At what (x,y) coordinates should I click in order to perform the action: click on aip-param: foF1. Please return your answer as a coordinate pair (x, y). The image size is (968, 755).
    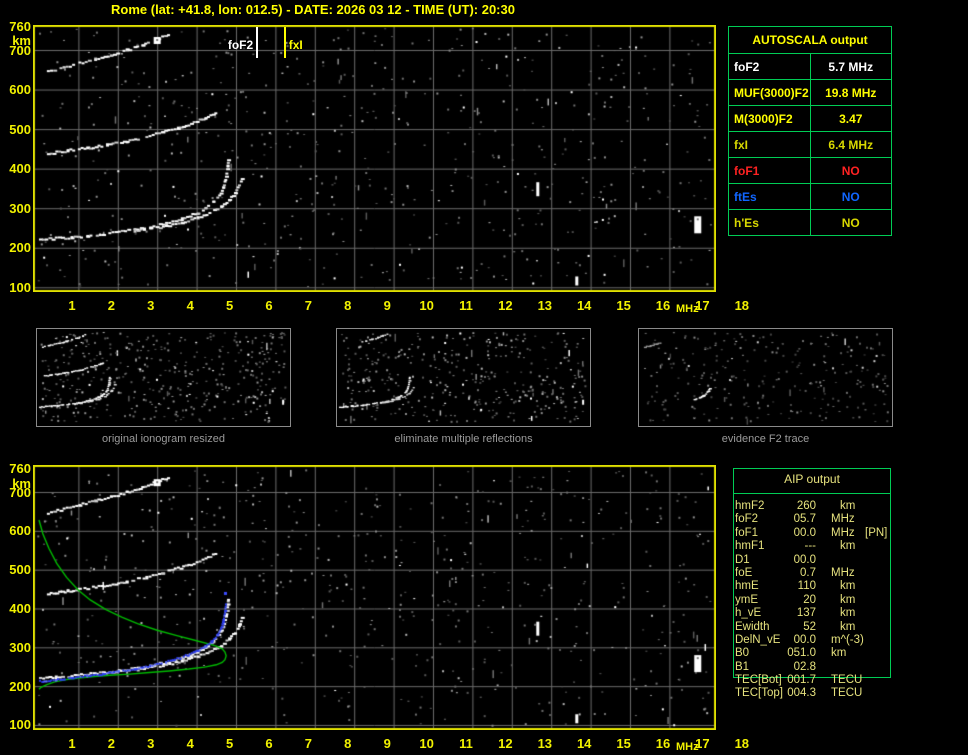
    Looking at the image, I should click on (747, 532).